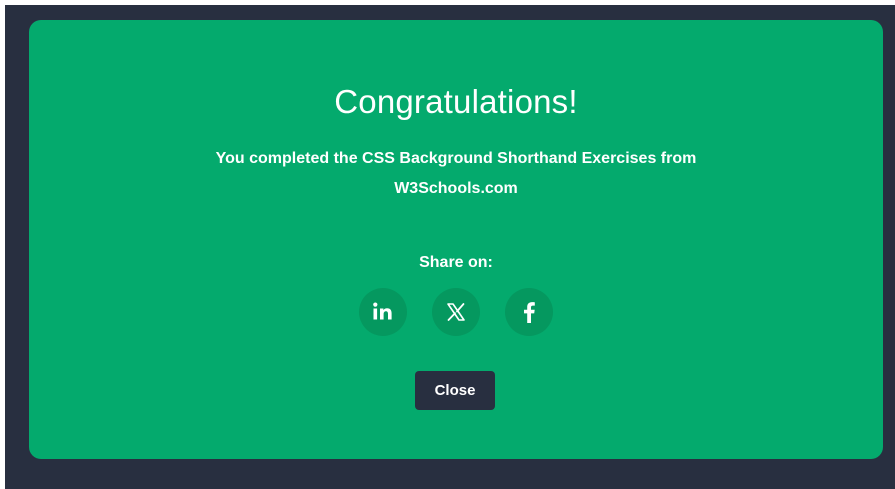  Describe the element at coordinates (456, 262) in the screenshot. I see `share-label: Share on:` at that location.